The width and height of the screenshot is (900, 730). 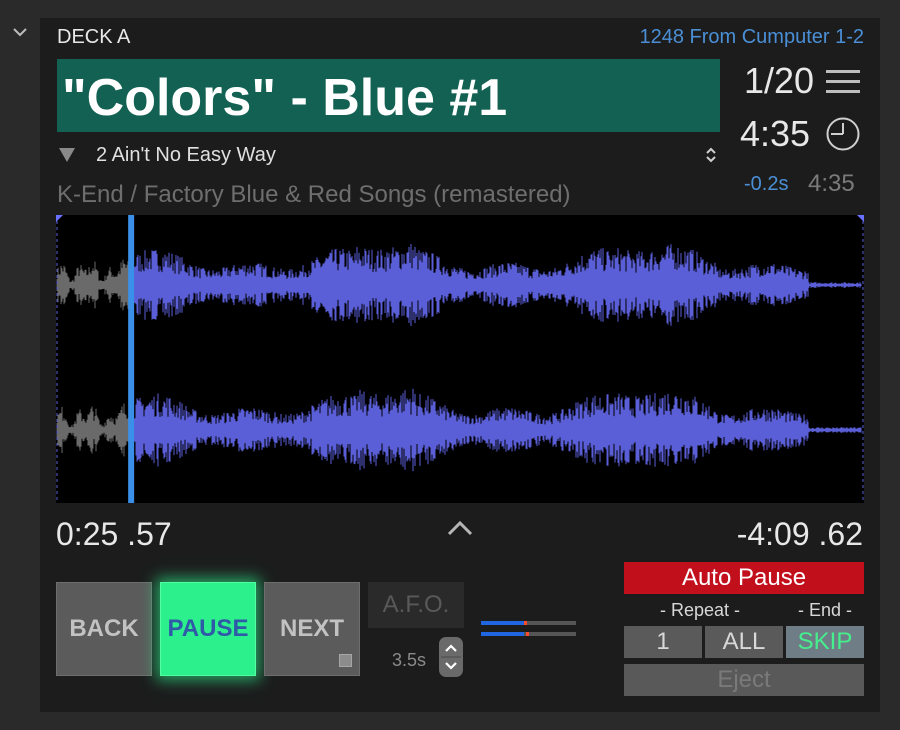 I want to click on deck-name: DECK A, so click(x=94, y=37).